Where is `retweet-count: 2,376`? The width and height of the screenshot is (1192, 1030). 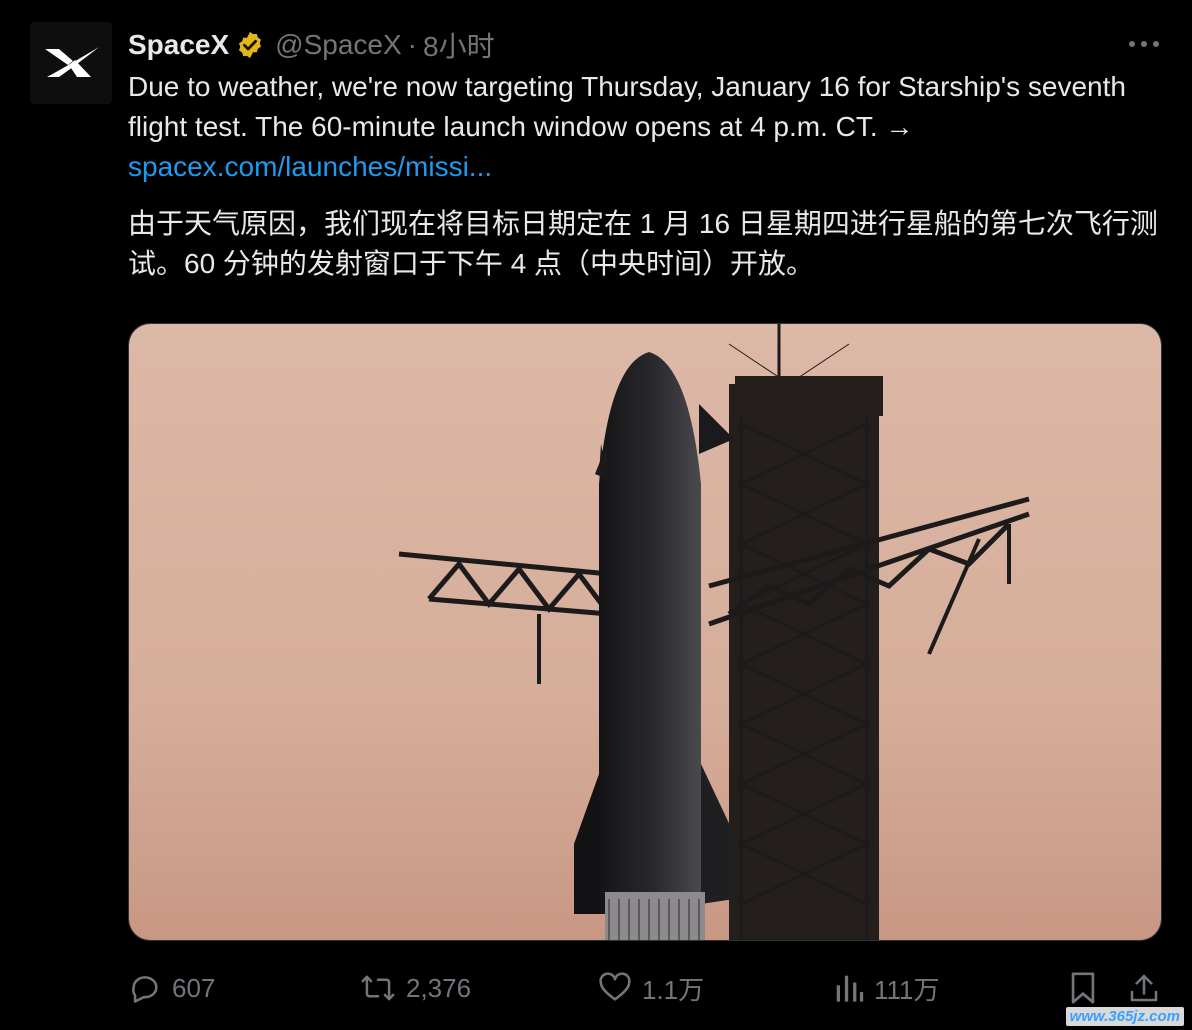 retweet-count: 2,376 is located at coordinates (439, 987).